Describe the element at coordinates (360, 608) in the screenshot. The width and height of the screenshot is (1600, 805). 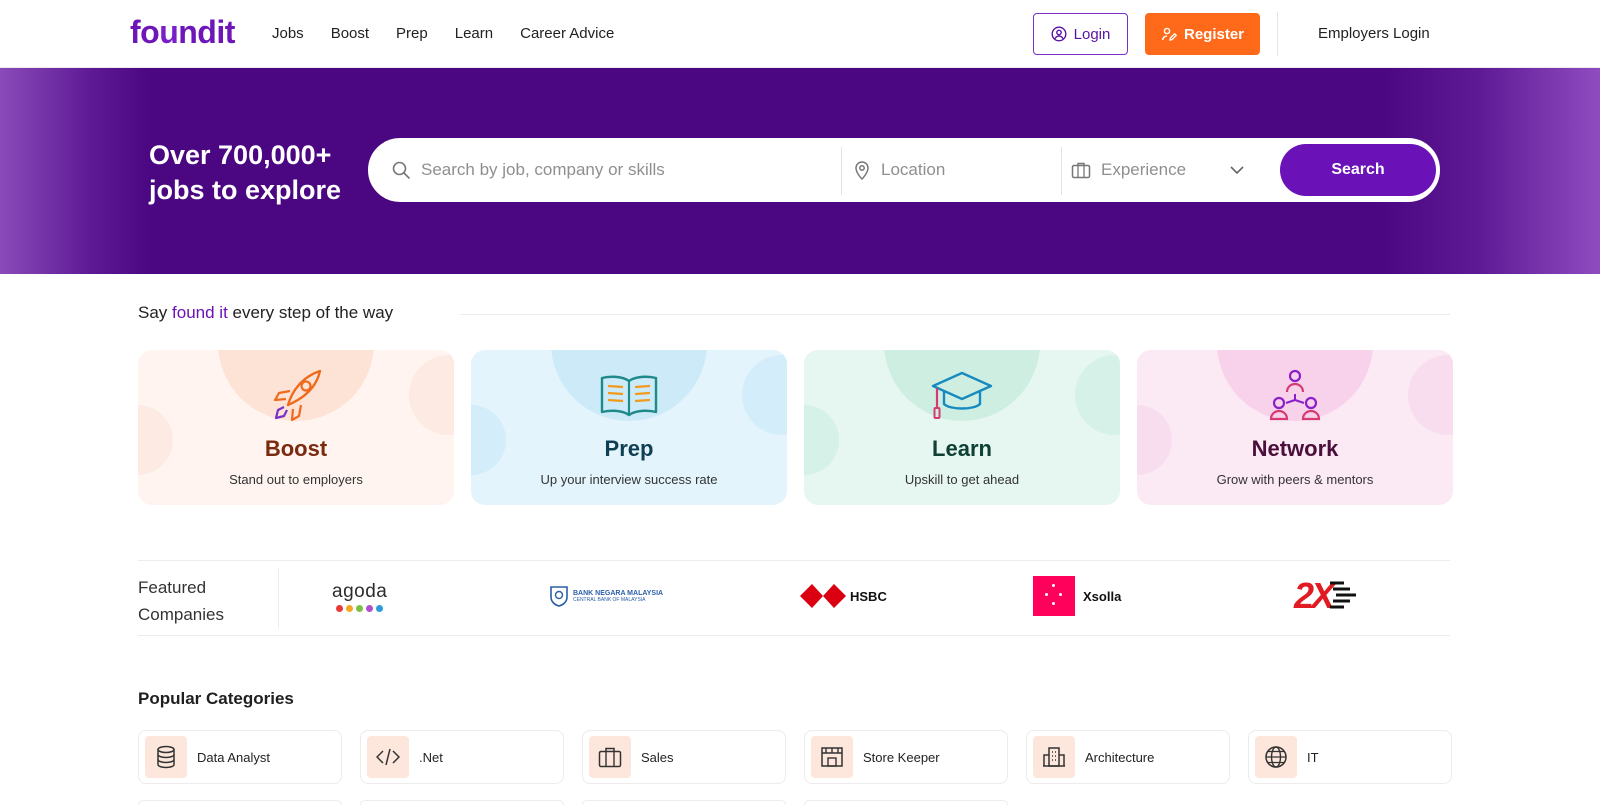
I see `agoda-dots` at that location.